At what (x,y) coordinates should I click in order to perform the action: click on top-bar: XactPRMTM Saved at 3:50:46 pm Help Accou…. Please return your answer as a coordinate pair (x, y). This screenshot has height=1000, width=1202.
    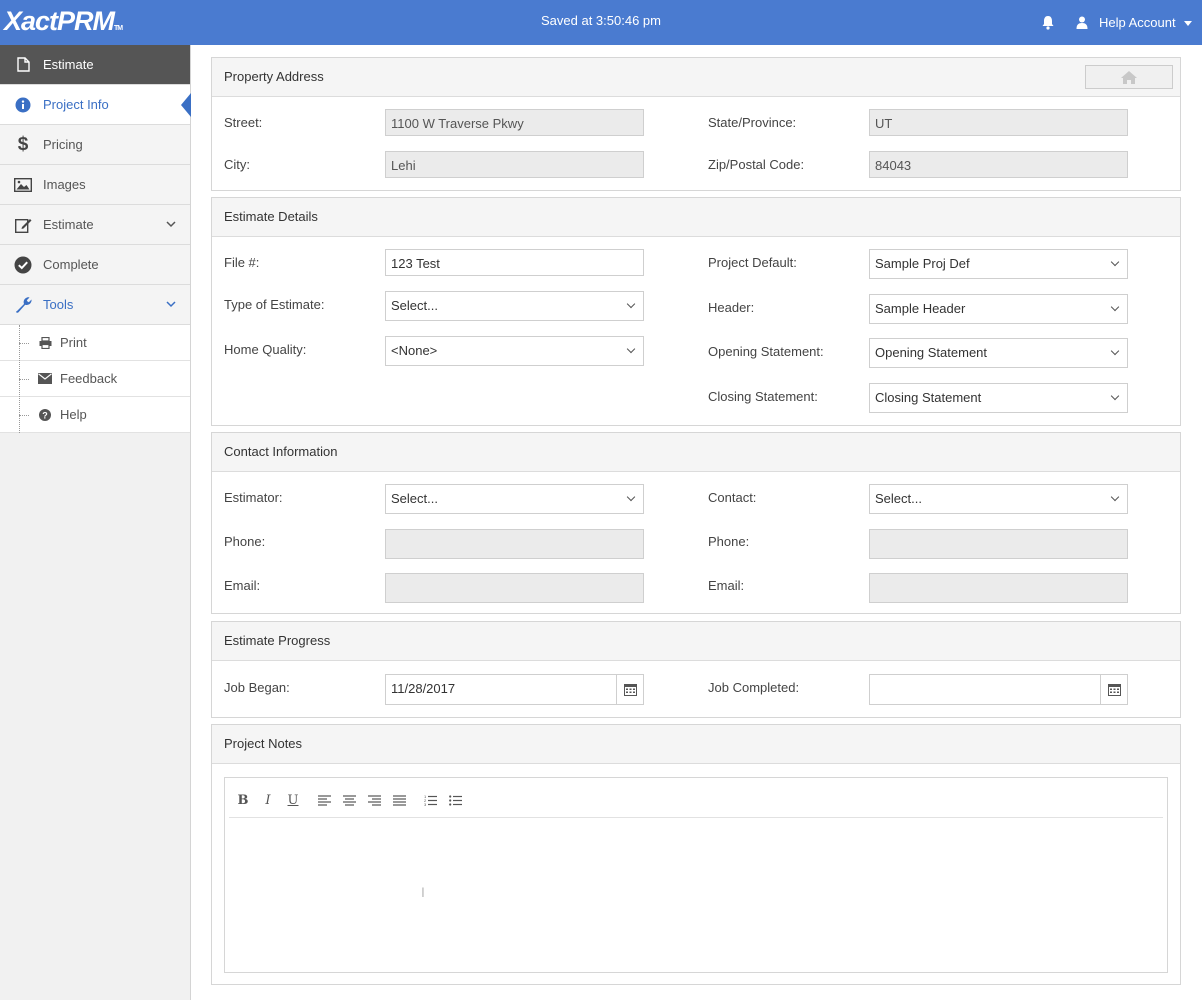
    Looking at the image, I should click on (601, 22).